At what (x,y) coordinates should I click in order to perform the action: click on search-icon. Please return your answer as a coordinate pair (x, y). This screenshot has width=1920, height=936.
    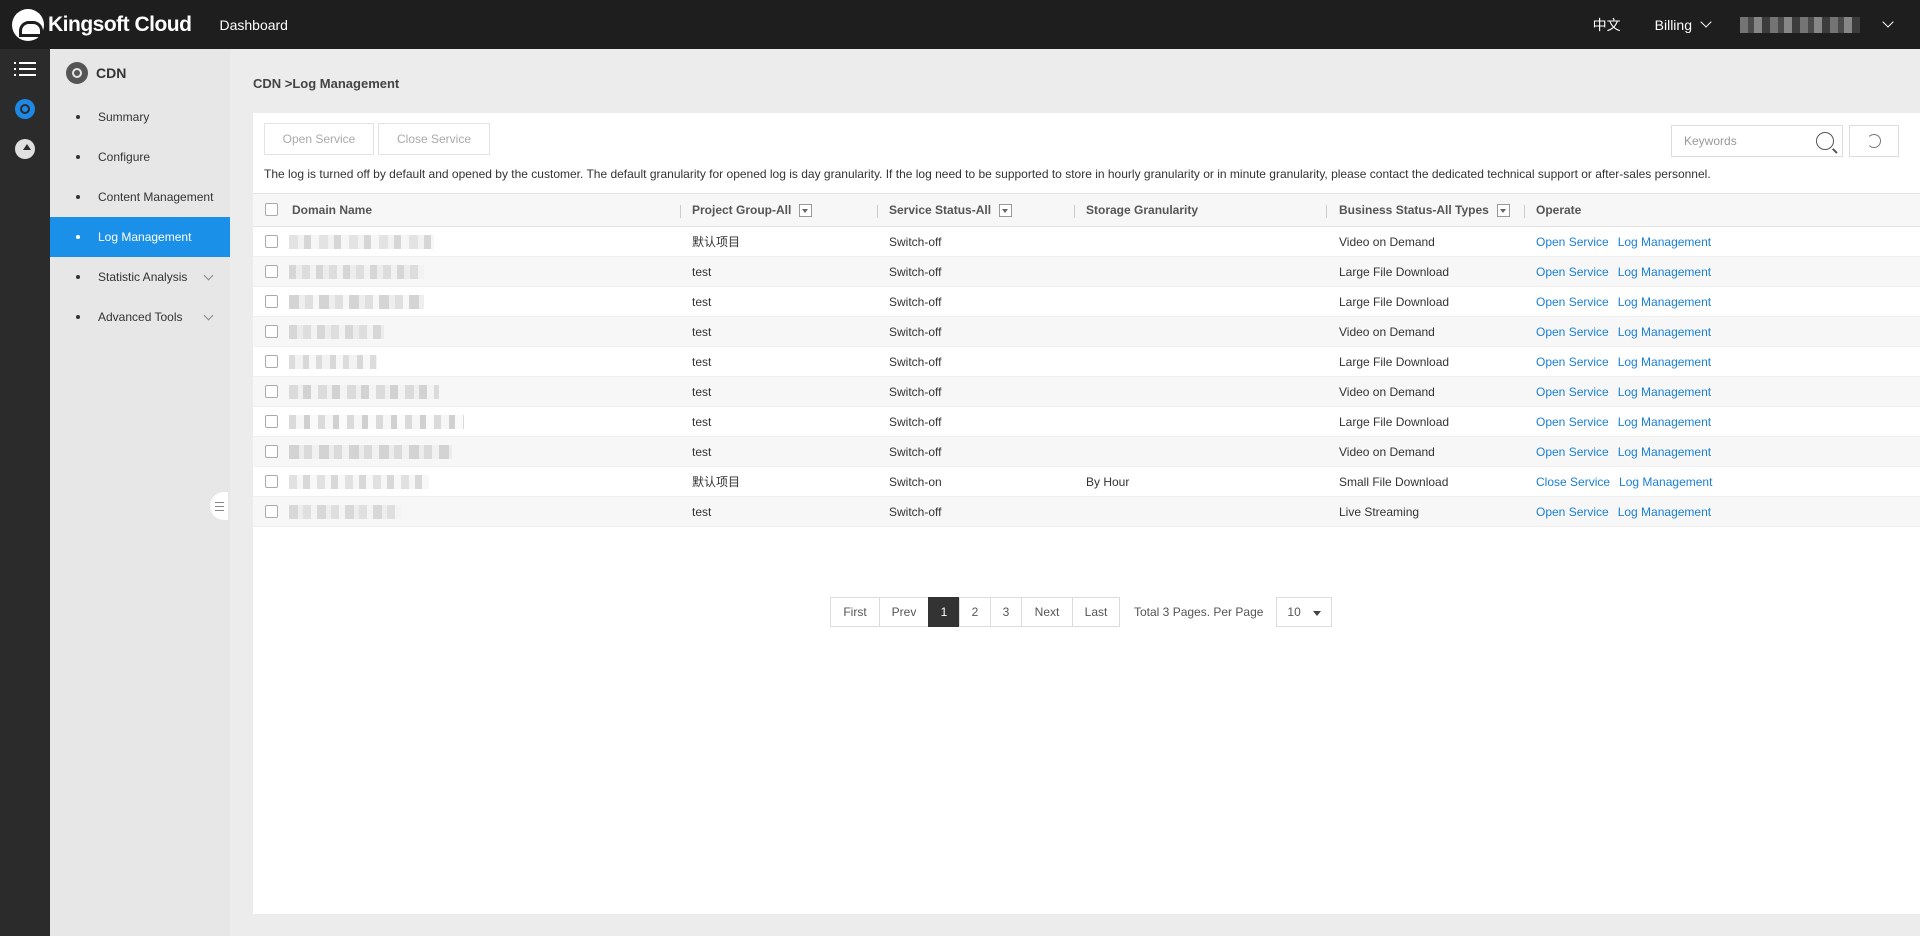
    Looking at the image, I should click on (1825, 141).